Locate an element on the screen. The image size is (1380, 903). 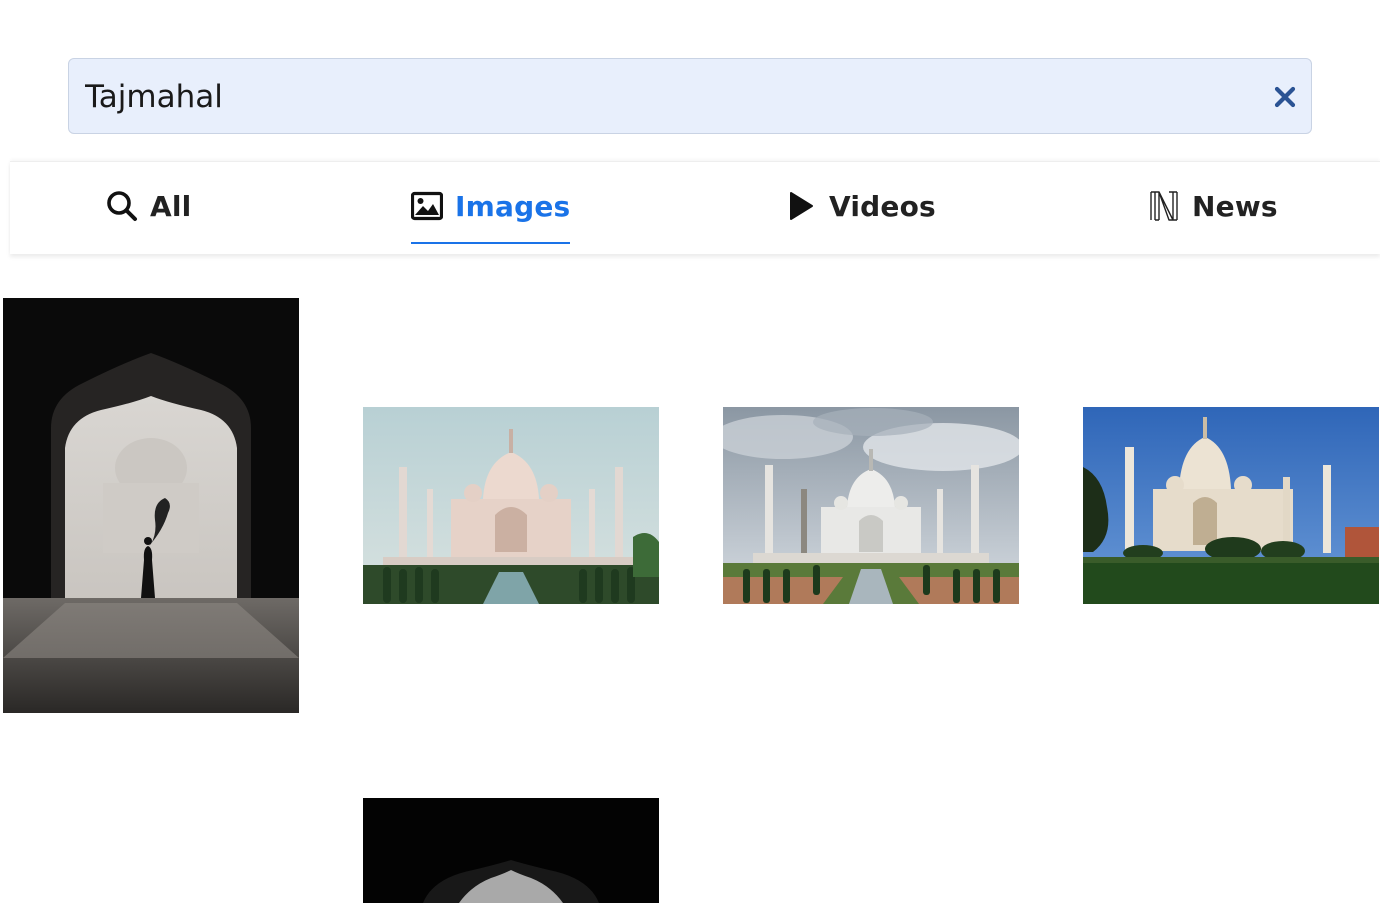
tab-videos-label: Videos is located at coordinates (882, 206).